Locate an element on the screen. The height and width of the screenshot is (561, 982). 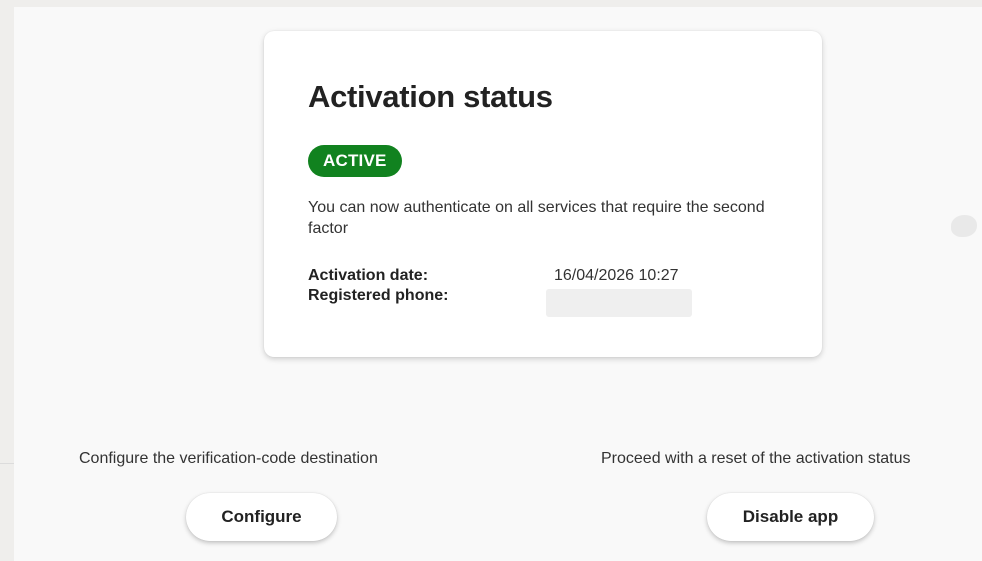
activation-date-label: Activation date: is located at coordinates (368, 275).